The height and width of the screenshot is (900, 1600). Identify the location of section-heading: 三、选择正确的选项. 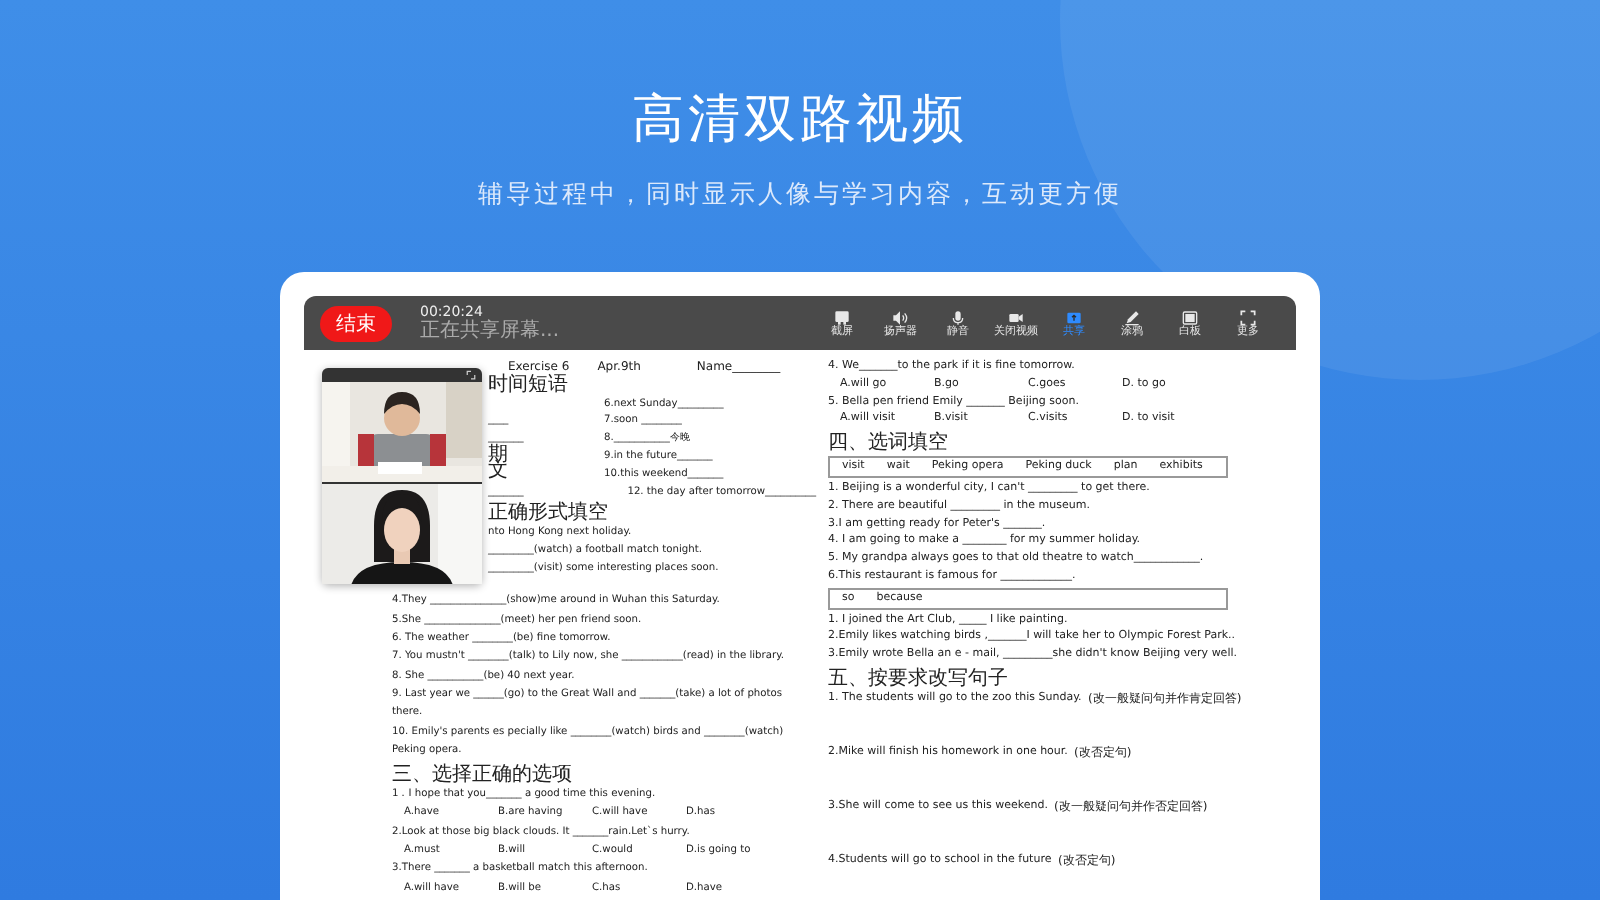
(483, 775).